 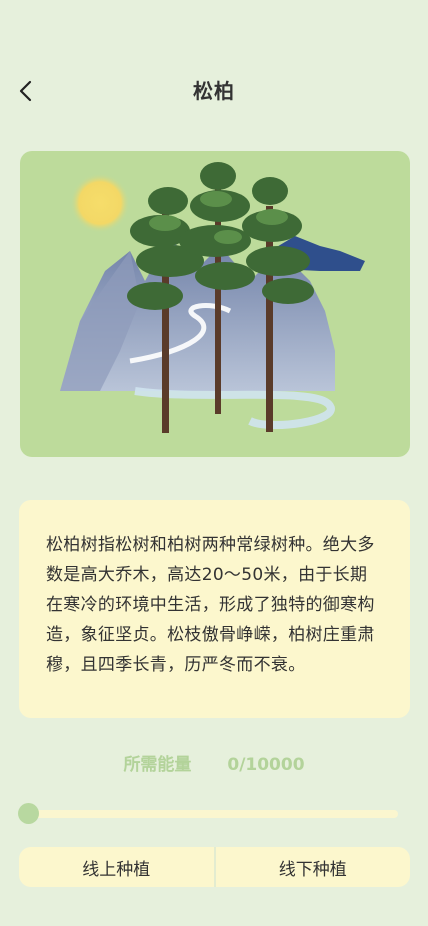 What do you see at coordinates (157, 765) in the screenshot?
I see `energy-label: 所需能量` at bounding box center [157, 765].